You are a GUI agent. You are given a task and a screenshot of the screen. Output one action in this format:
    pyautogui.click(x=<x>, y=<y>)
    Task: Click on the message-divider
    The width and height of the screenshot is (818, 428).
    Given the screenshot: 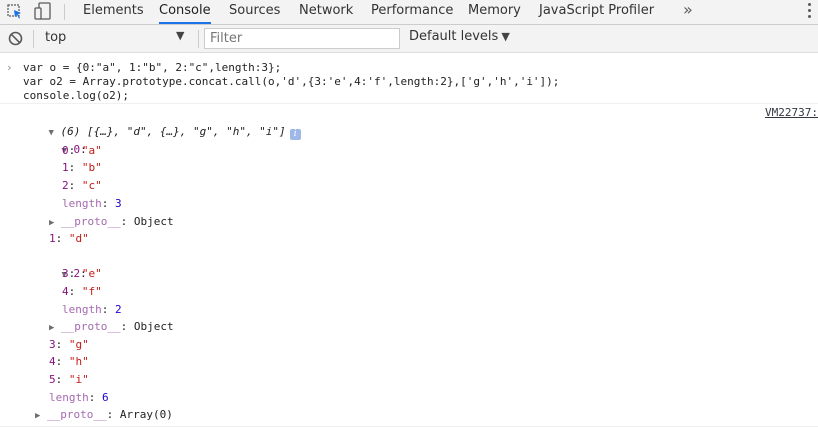 What is the action you would take?
    pyautogui.click(x=409, y=426)
    